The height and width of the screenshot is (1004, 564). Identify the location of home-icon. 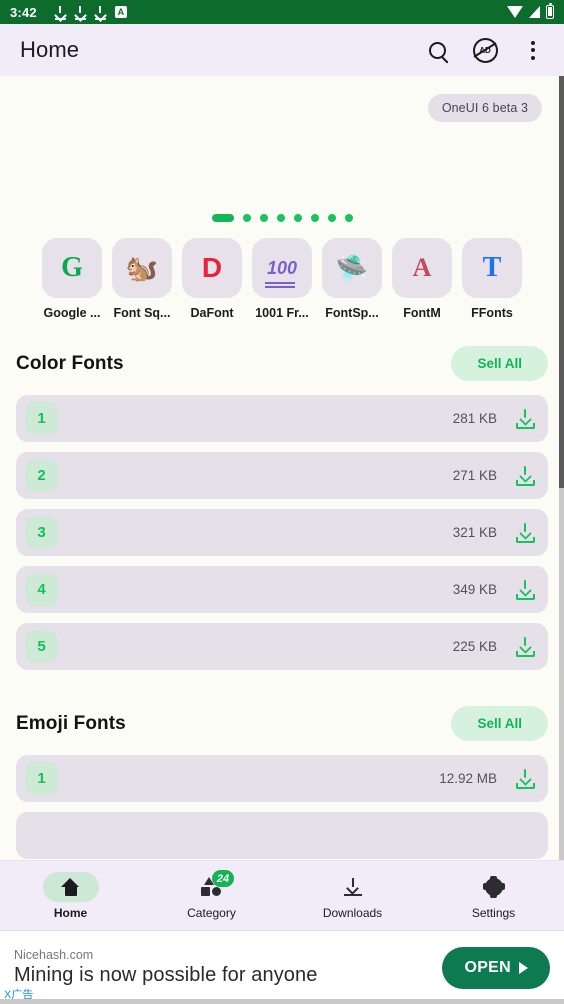
(70, 886).